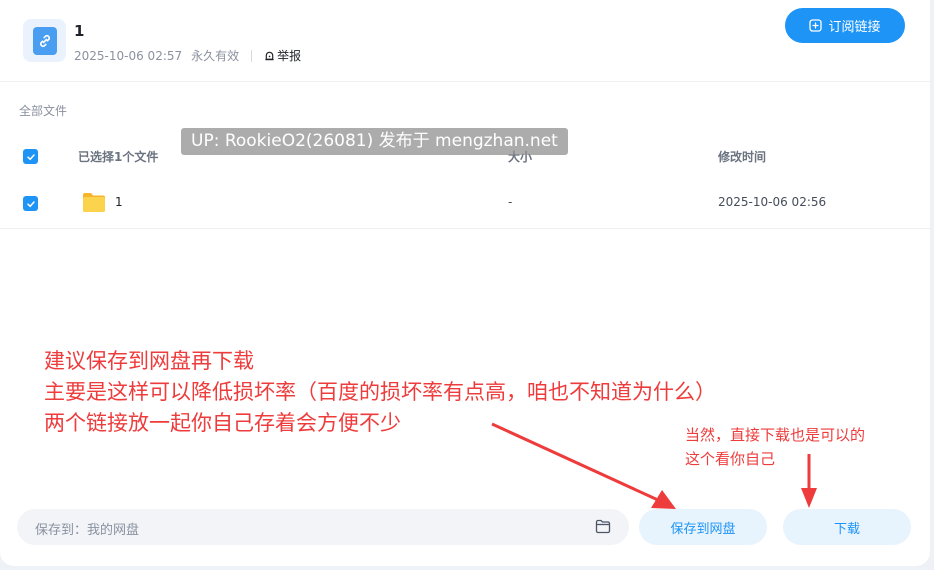  I want to click on download-button: 下载, so click(847, 527).